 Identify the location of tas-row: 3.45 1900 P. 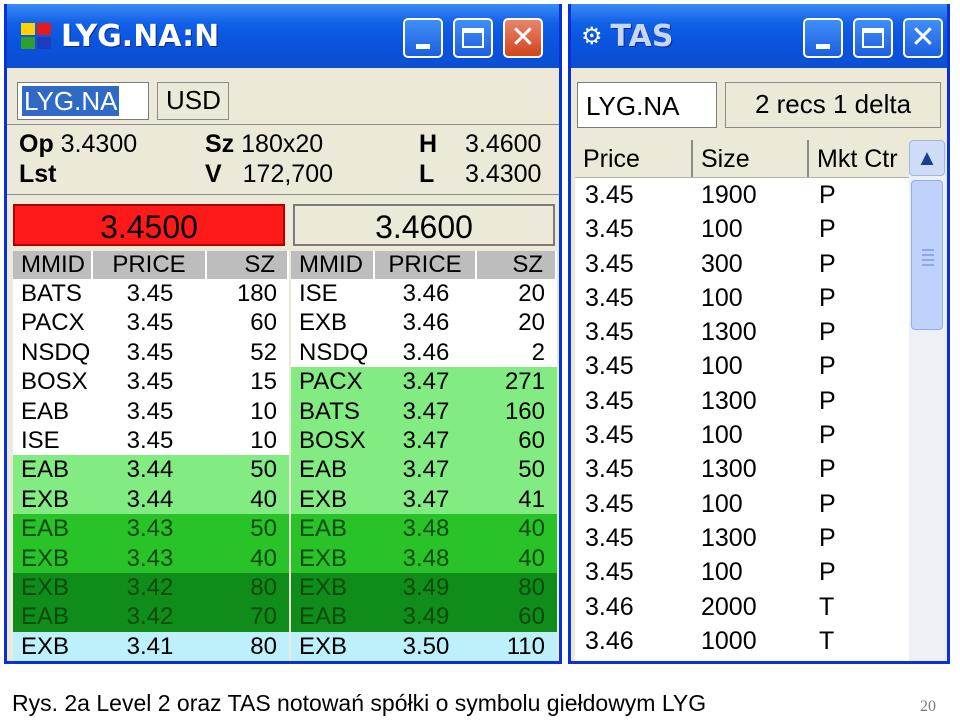
(742, 195).